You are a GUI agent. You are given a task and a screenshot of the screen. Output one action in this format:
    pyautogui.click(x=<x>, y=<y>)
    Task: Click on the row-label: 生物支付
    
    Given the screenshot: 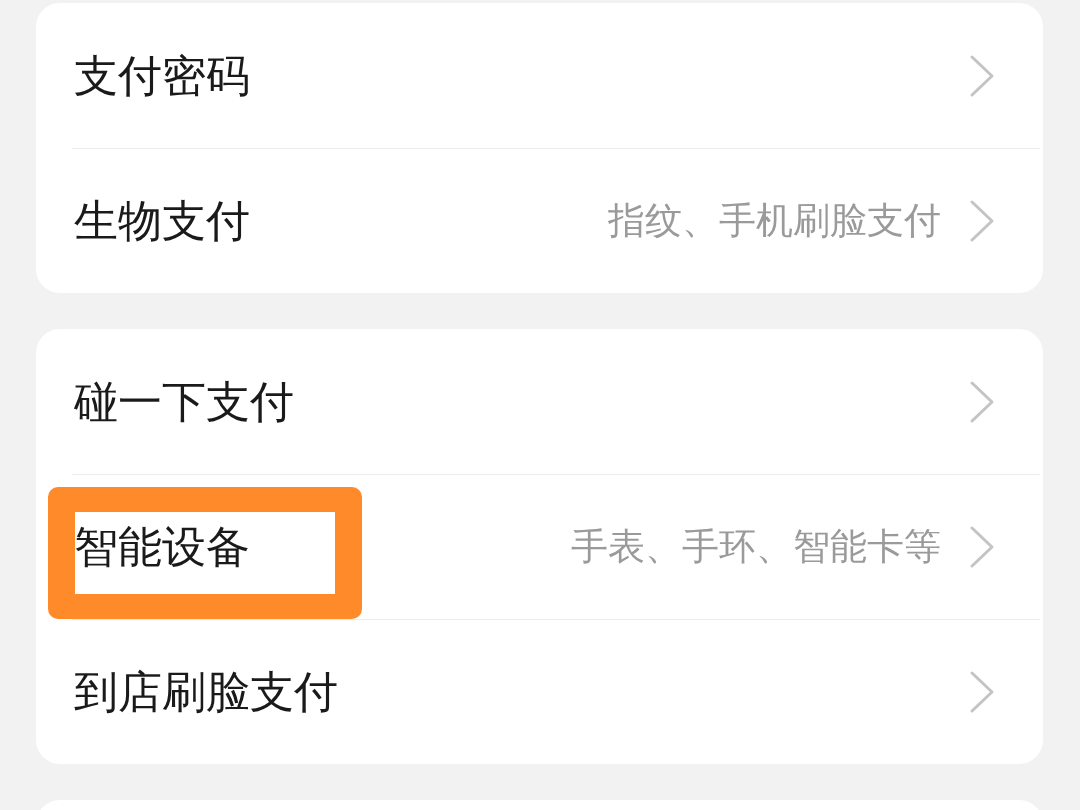 What is the action you would take?
    pyautogui.click(x=162, y=220)
    